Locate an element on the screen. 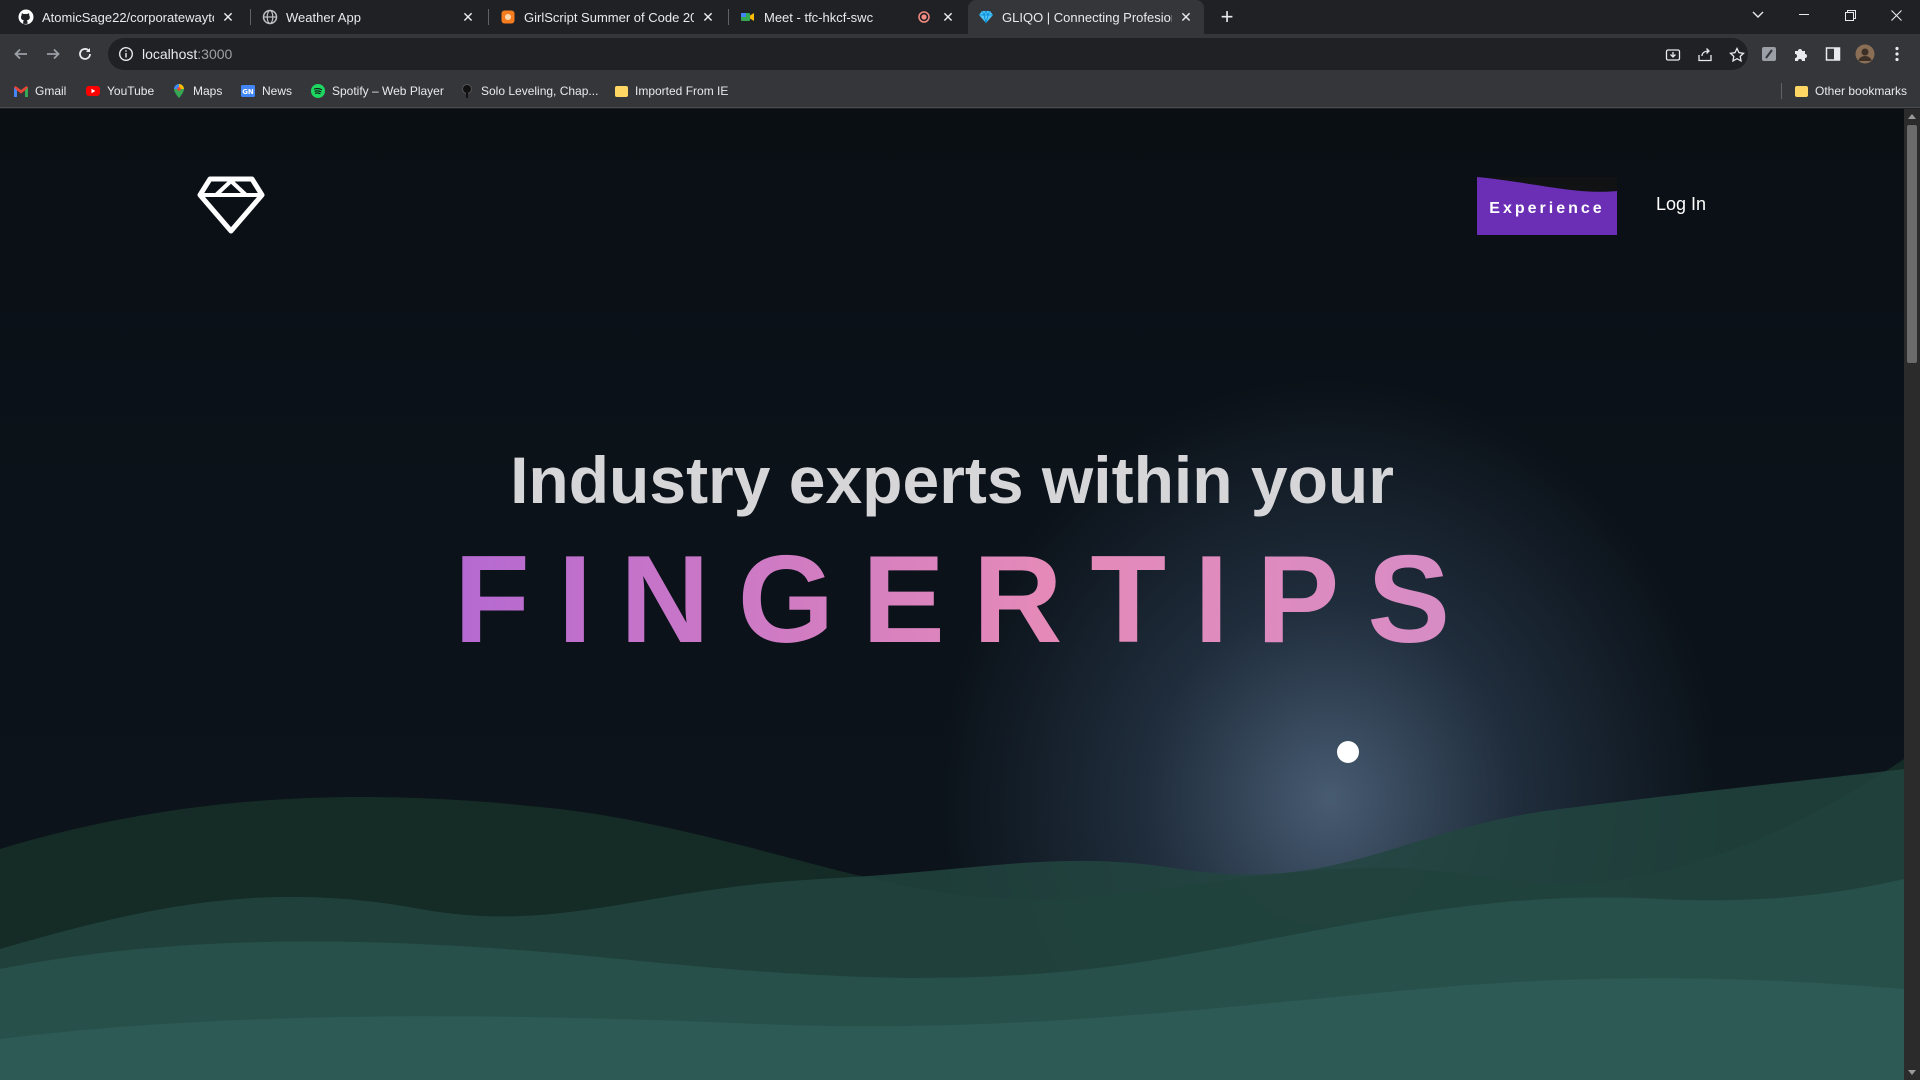 The height and width of the screenshot is (1080, 1920). new-tab-button: + is located at coordinates (1227, 17).